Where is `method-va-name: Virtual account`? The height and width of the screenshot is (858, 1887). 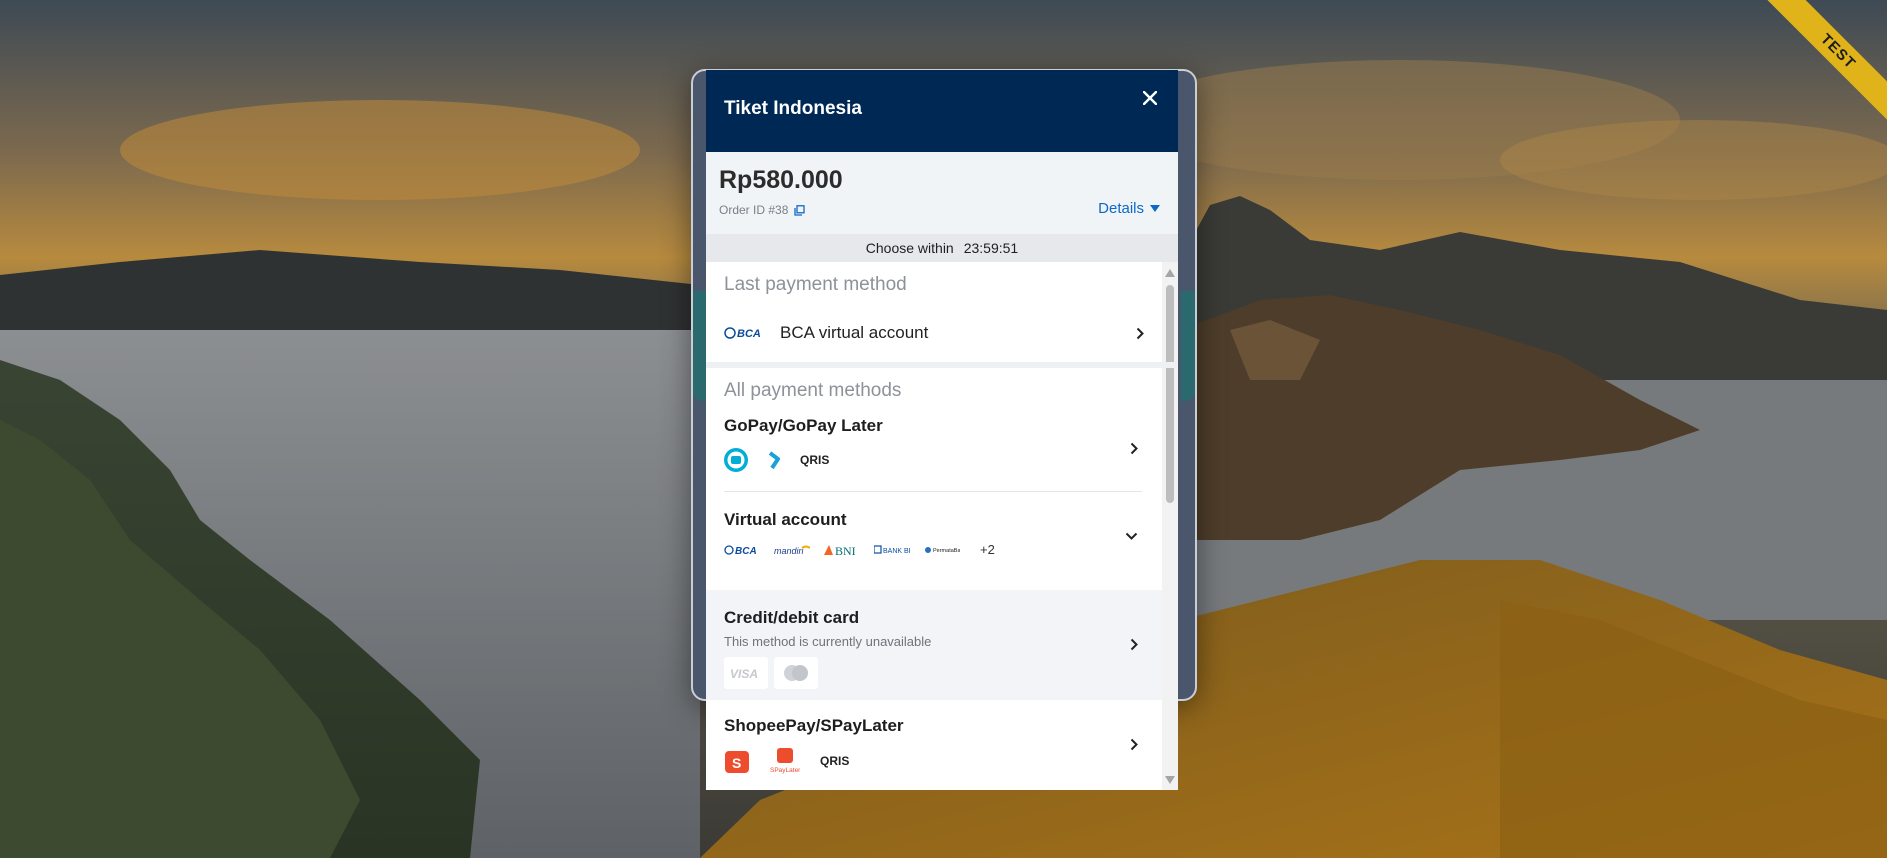 method-va-name: Virtual account is located at coordinates (785, 519).